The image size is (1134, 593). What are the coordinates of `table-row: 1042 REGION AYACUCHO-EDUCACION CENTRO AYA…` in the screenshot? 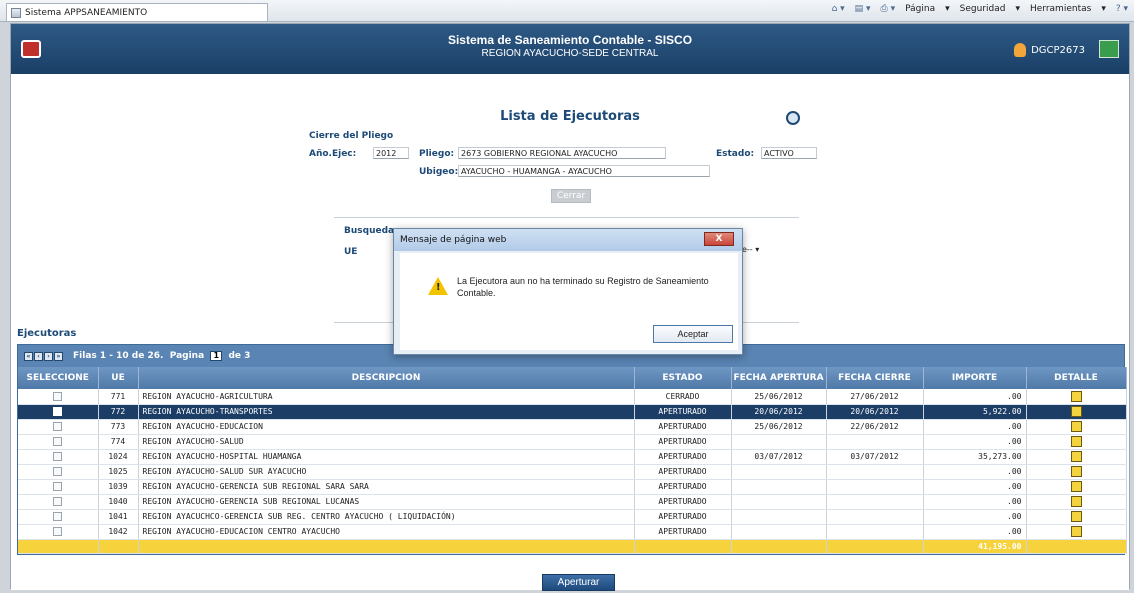 It's located at (572, 532).